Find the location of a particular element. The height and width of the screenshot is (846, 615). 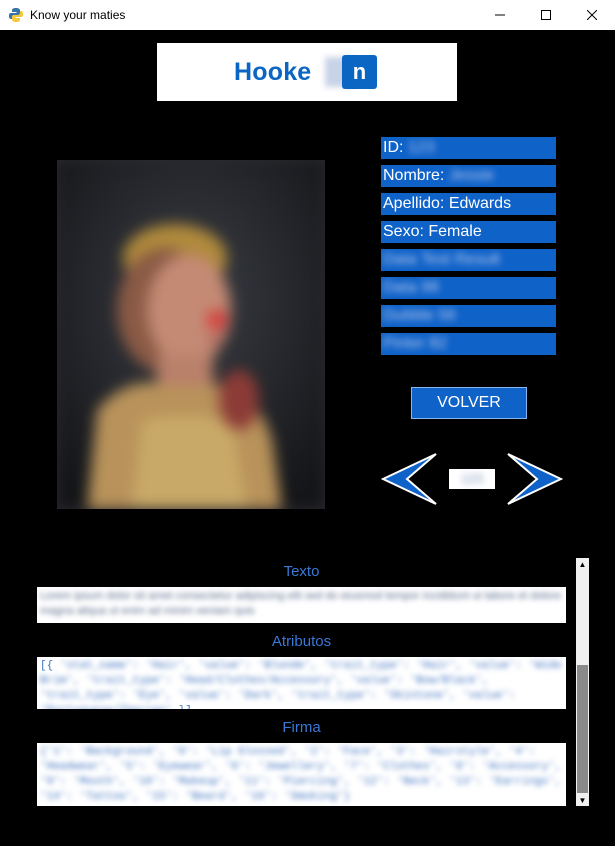

maximize-icon is located at coordinates (546, 15).